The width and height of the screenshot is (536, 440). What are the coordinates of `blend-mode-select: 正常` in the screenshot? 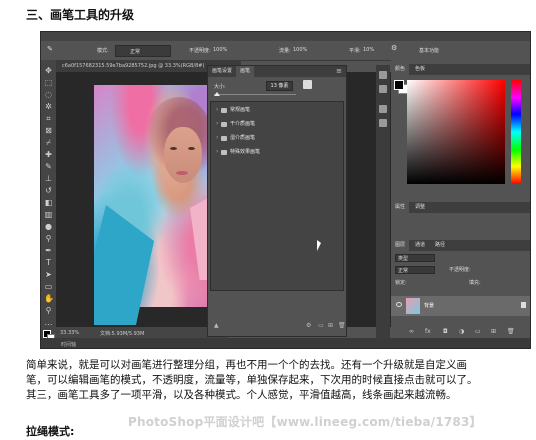 It's located at (415, 270).